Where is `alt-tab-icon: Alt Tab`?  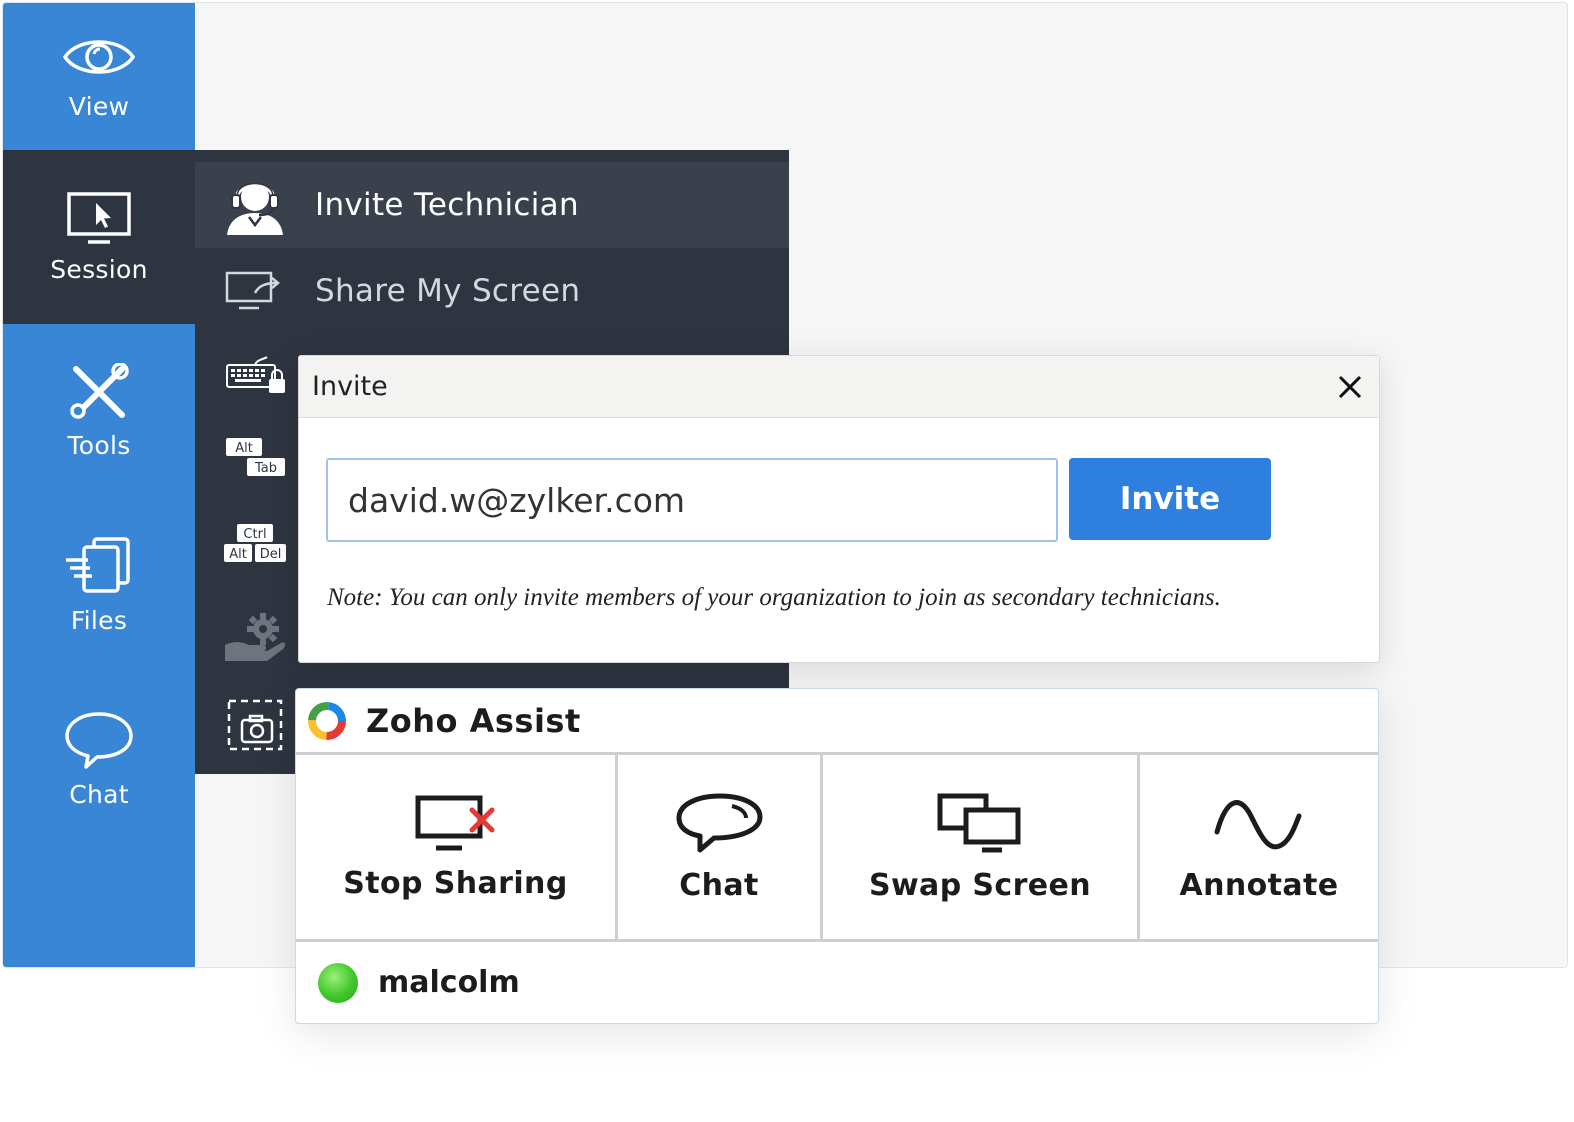 alt-tab-icon: Alt Tab is located at coordinates (255, 457).